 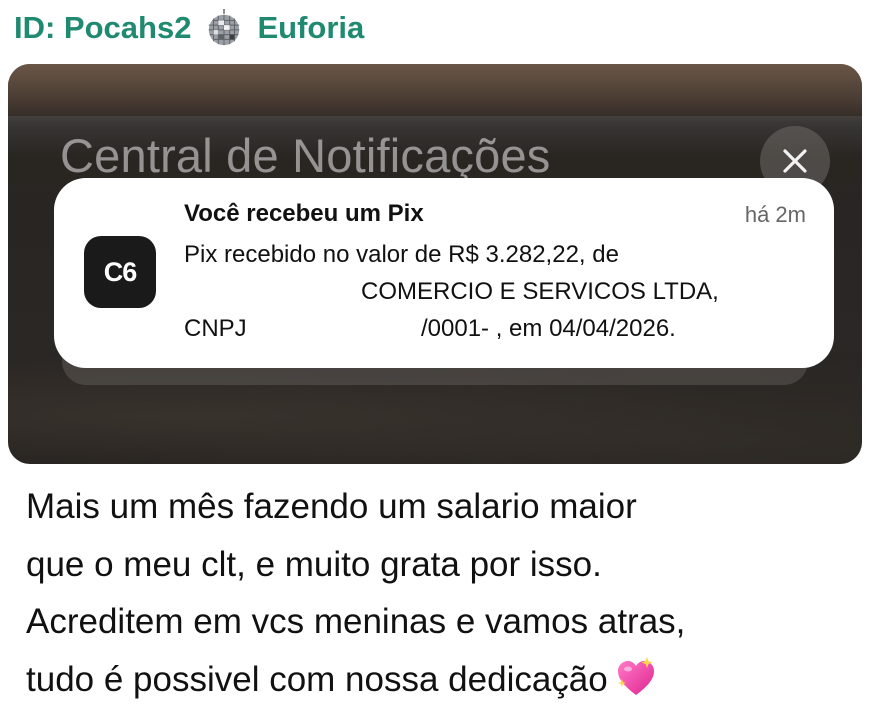 What do you see at coordinates (401, 254) in the screenshot?
I see `notification-body-line-1: Pix recebido no valor de R$ 3.282,22, de` at bounding box center [401, 254].